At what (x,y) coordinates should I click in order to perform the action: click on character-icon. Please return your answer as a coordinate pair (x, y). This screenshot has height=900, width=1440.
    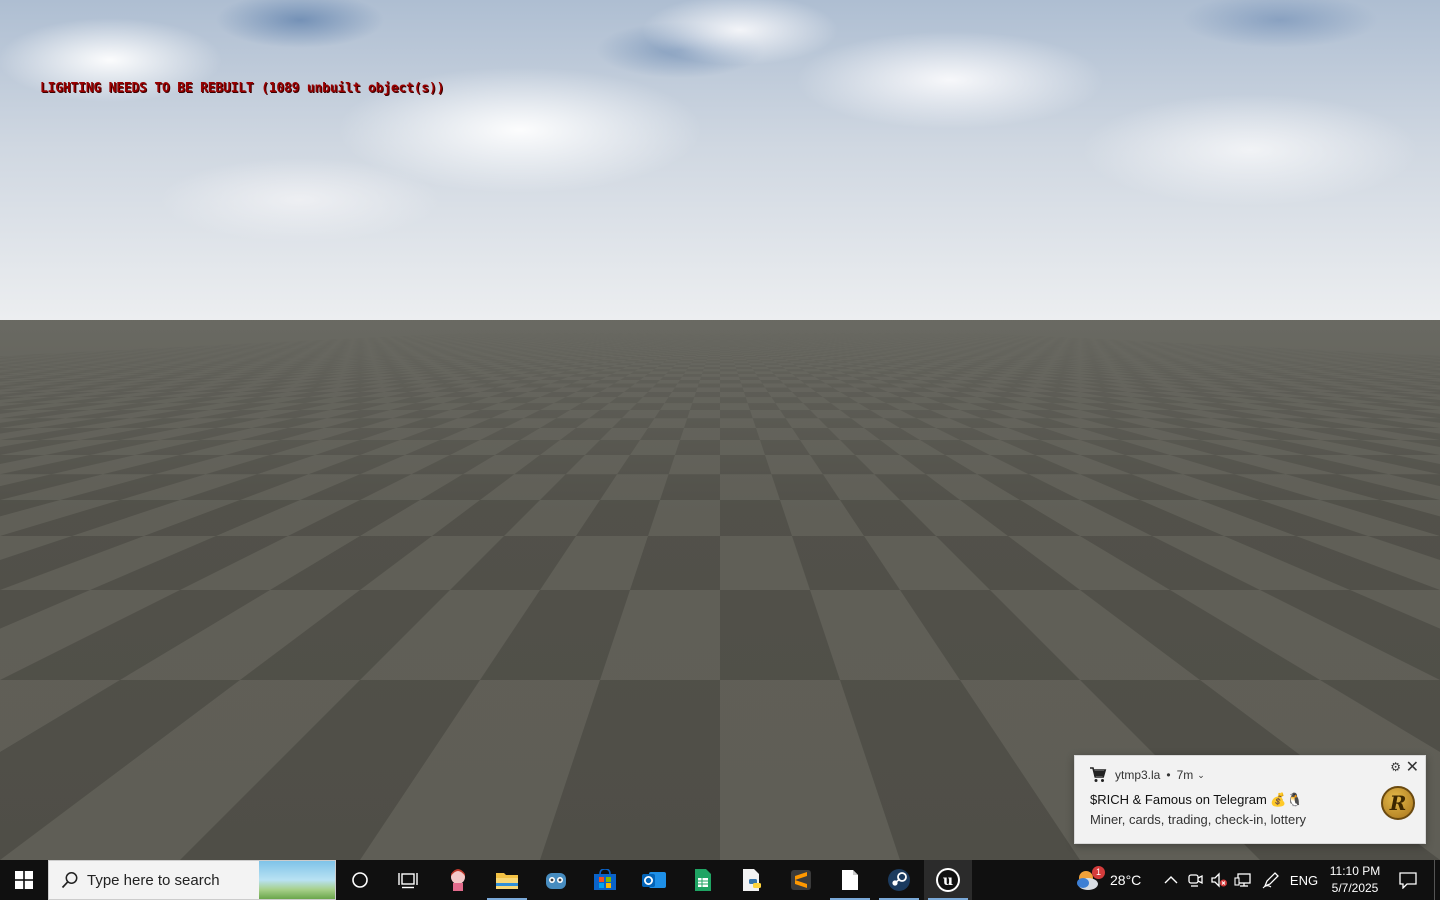
    Looking at the image, I should click on (458, 880).